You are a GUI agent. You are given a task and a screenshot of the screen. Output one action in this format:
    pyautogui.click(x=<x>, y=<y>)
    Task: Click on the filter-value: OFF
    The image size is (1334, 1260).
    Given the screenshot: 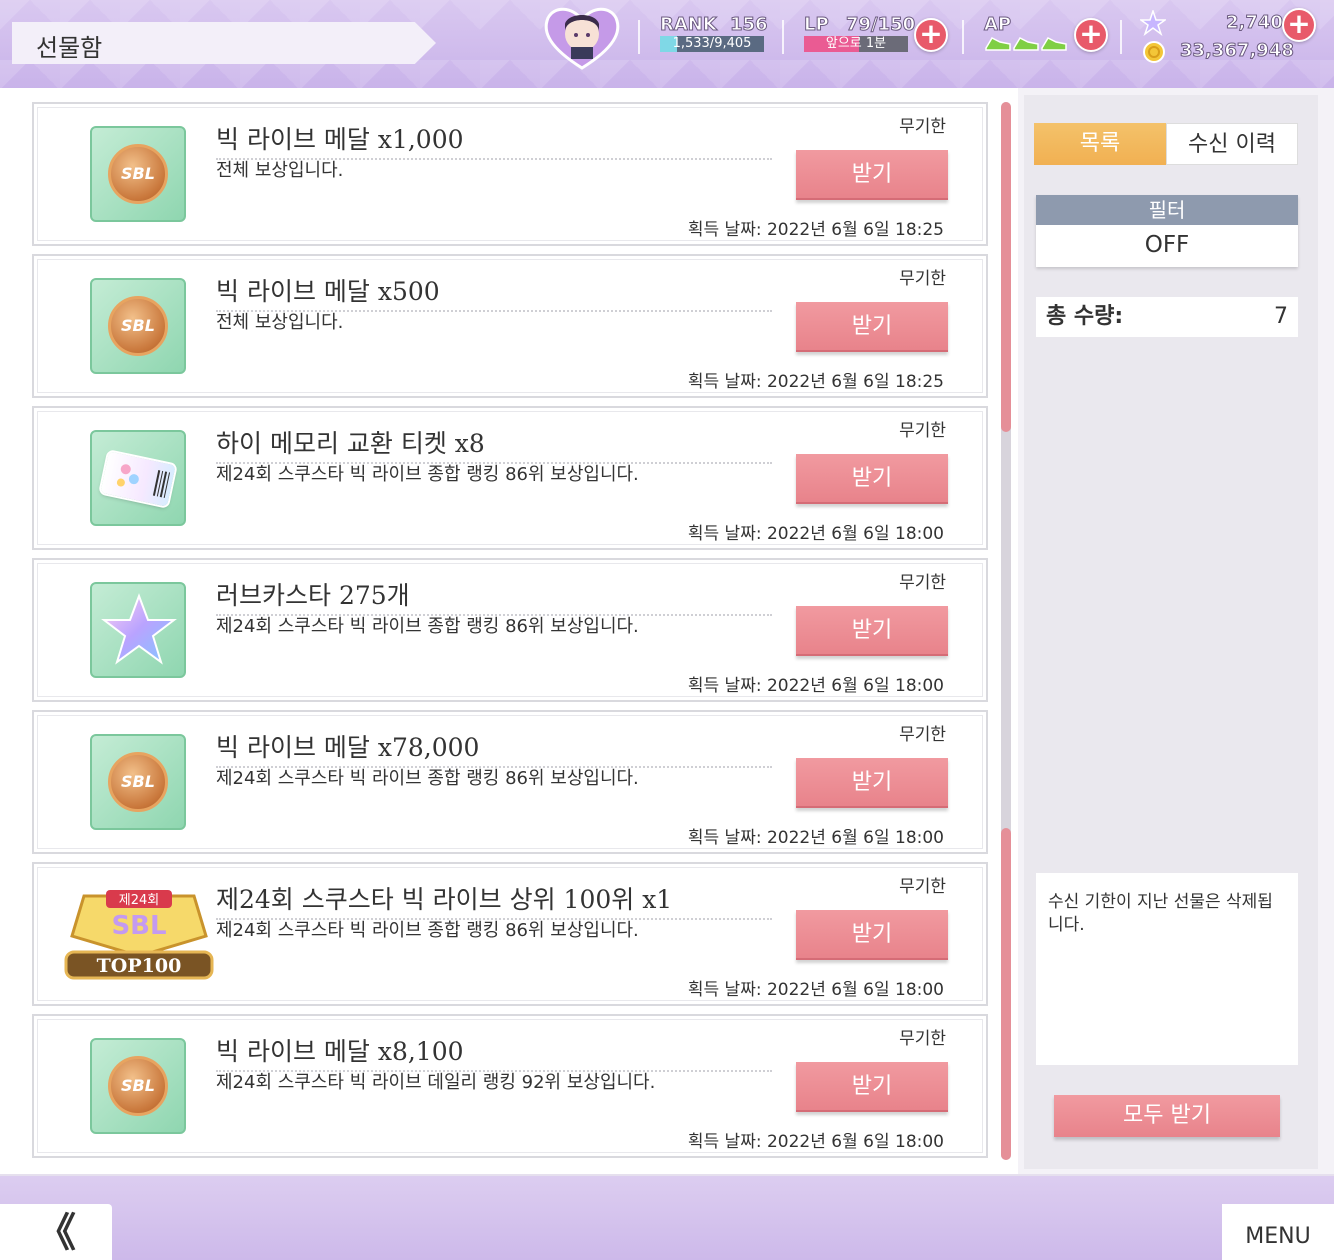 What is the action you would take?
    pyautogui.click(x=1167, y=245)
    